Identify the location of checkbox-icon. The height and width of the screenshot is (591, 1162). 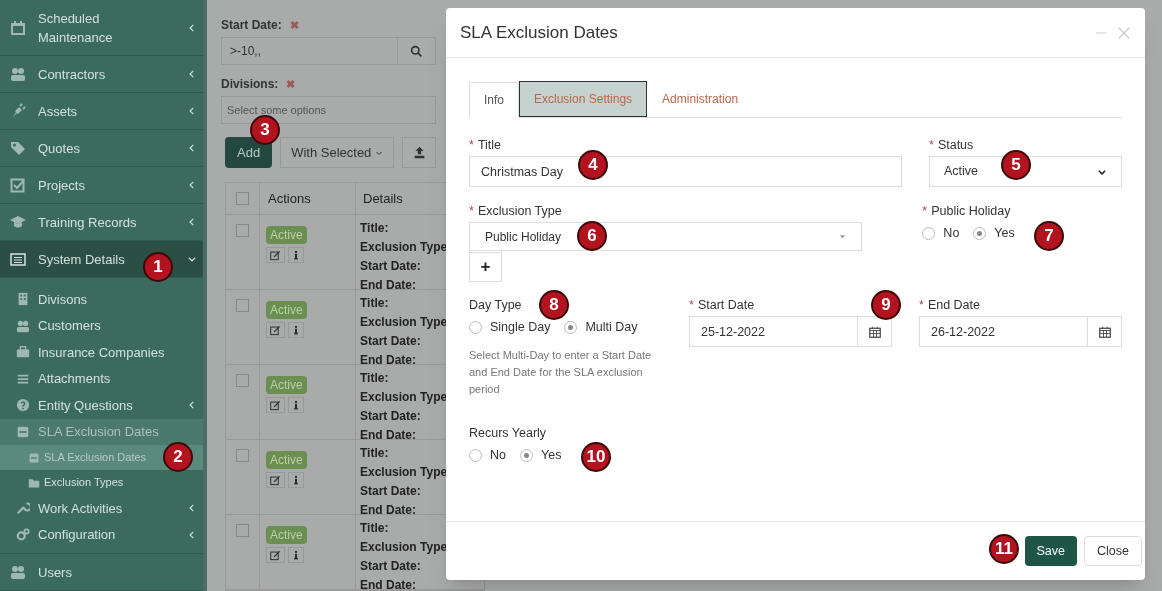
(18, 185).